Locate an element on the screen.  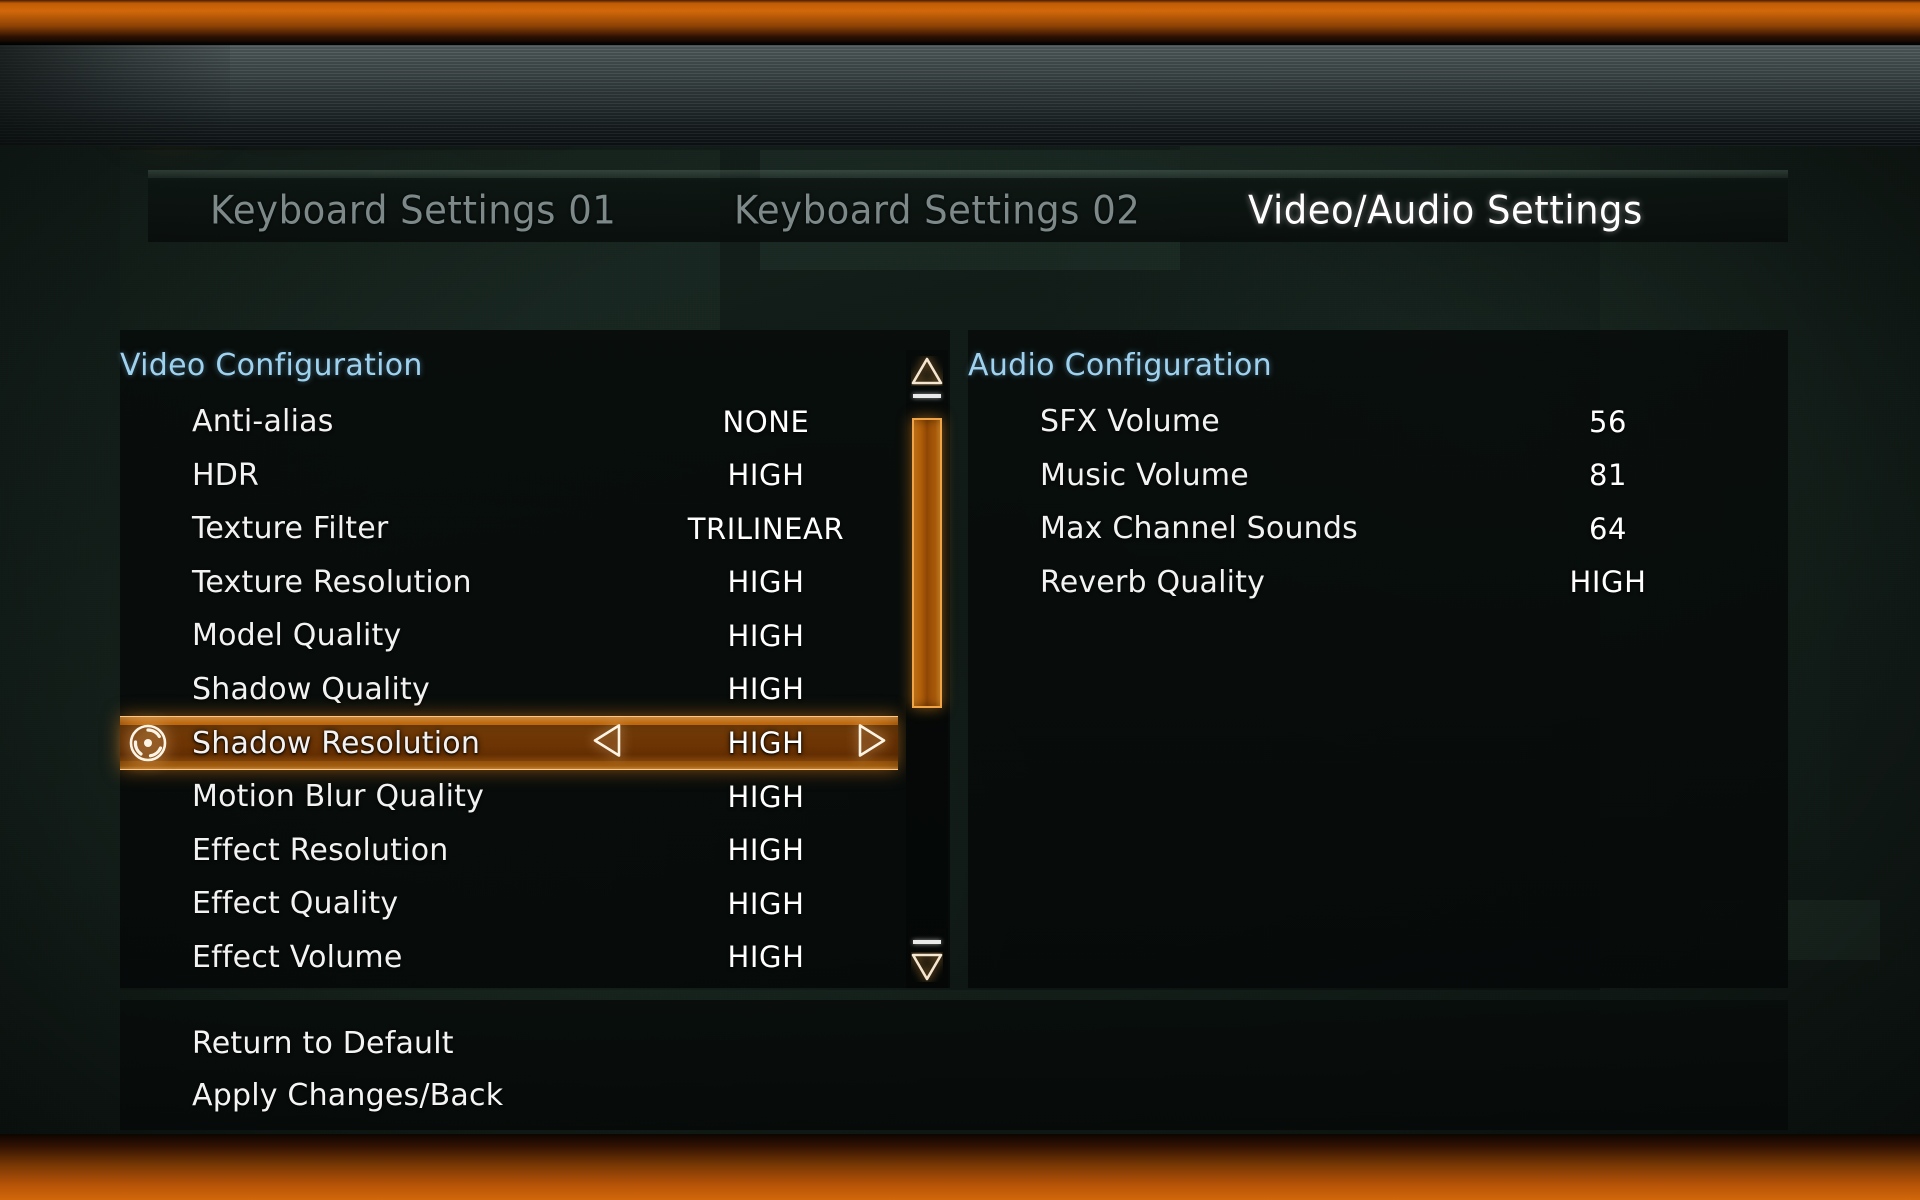
scrollbar-thumb is located at coordinates (927, 563).